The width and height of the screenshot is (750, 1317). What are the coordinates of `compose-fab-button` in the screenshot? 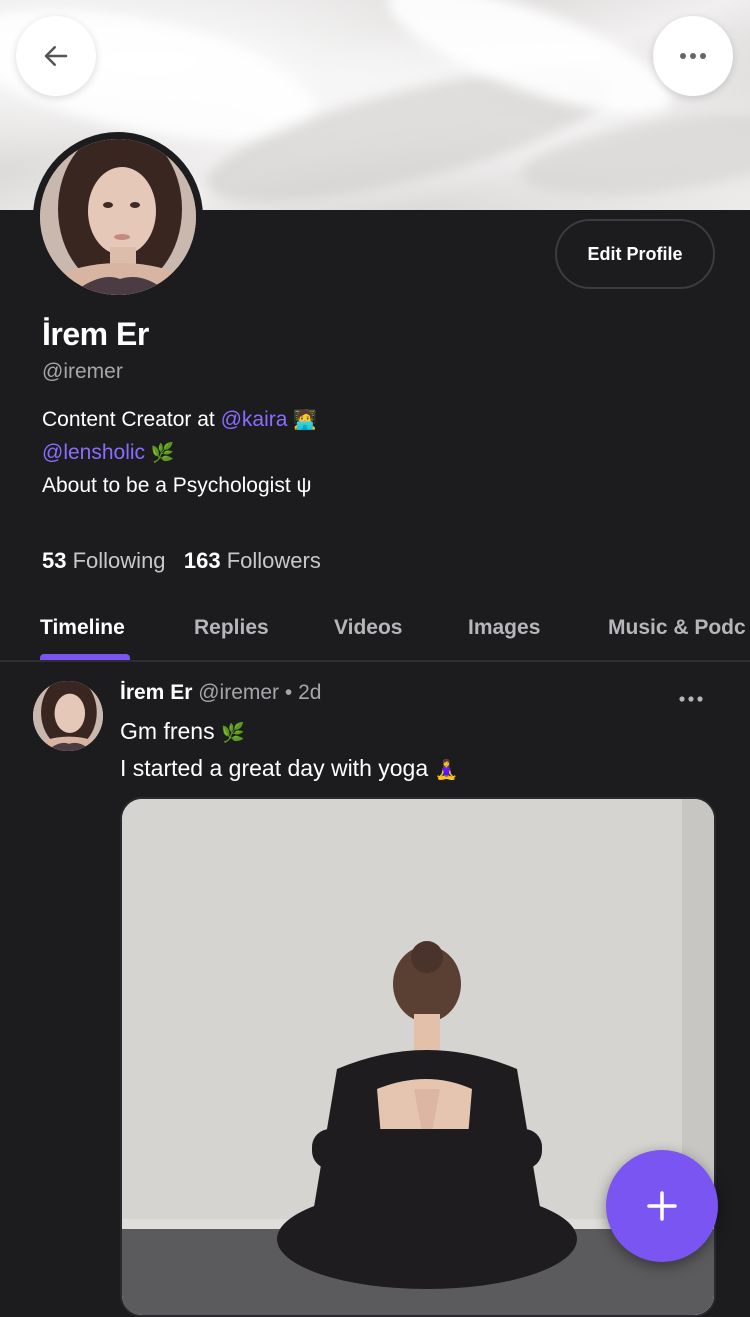 It's located at (662, 1206).